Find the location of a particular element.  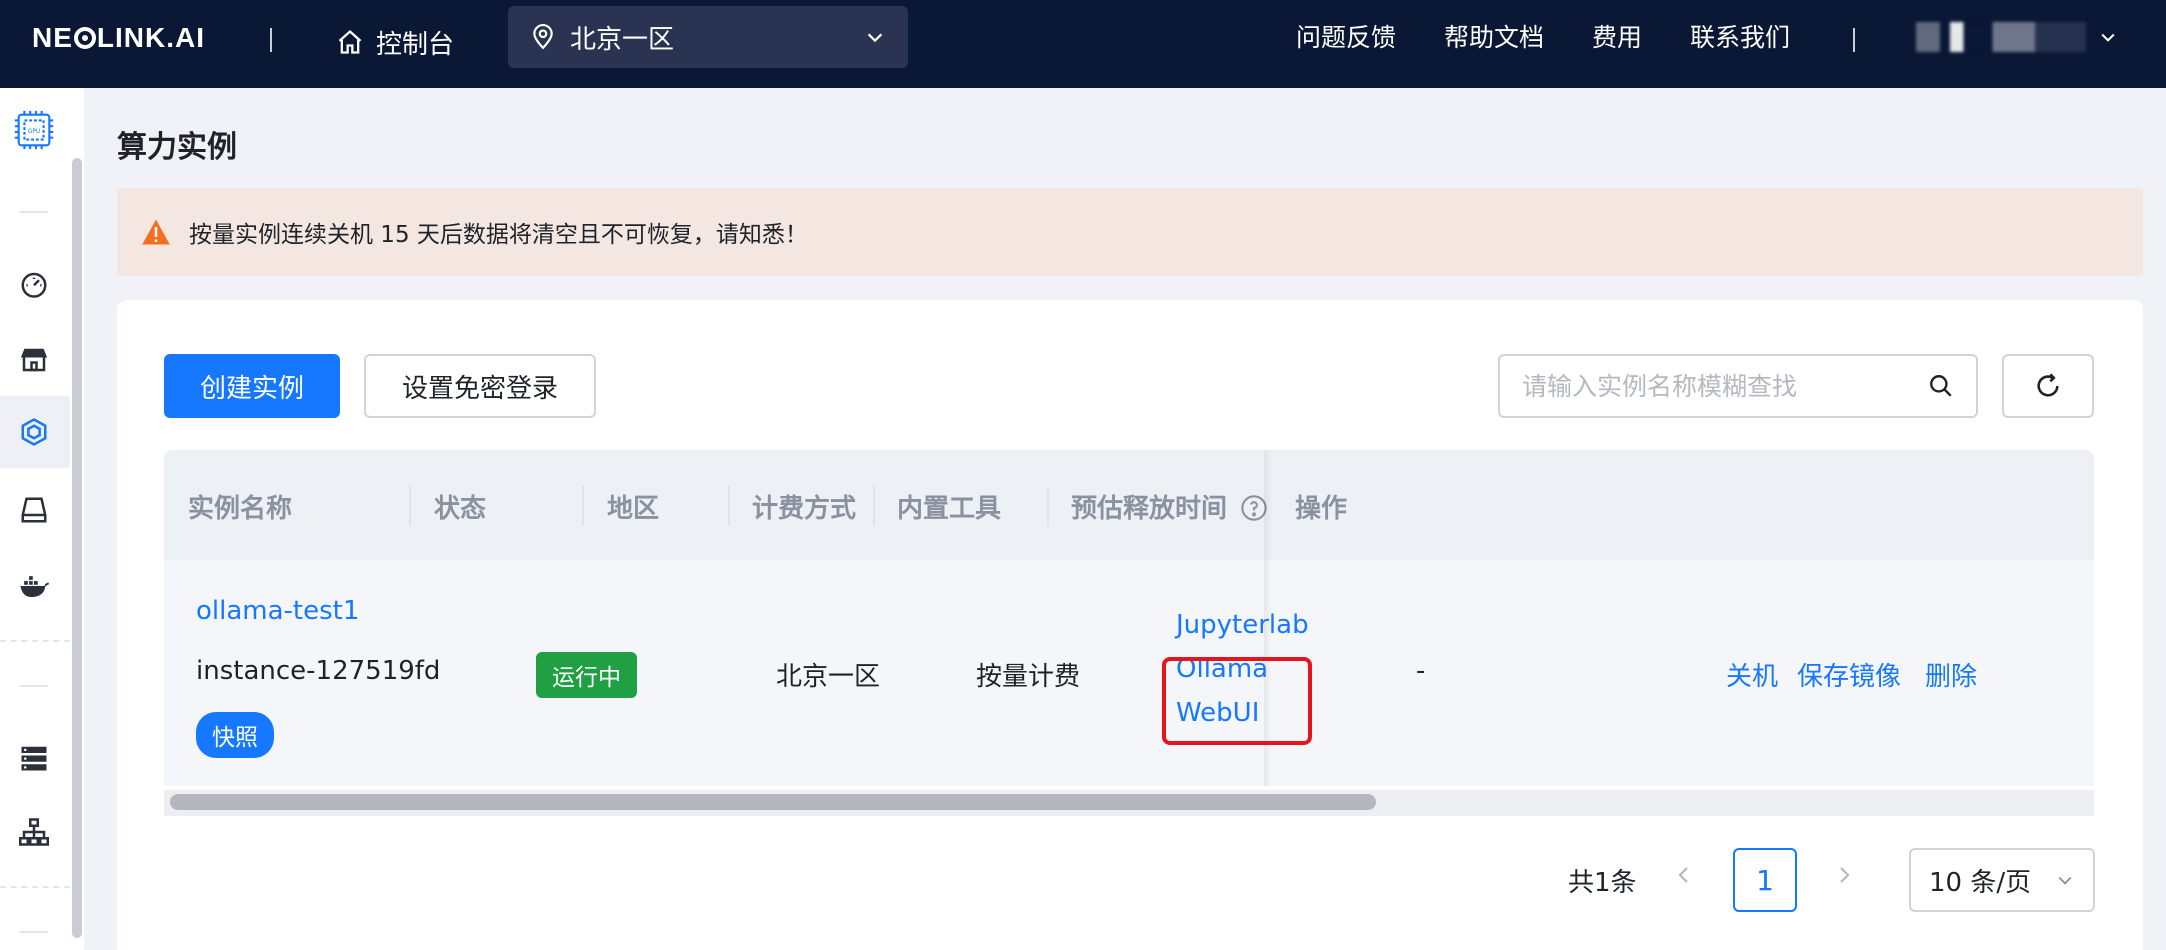

chevron-right-icon is located at coordinates (1845, 875).